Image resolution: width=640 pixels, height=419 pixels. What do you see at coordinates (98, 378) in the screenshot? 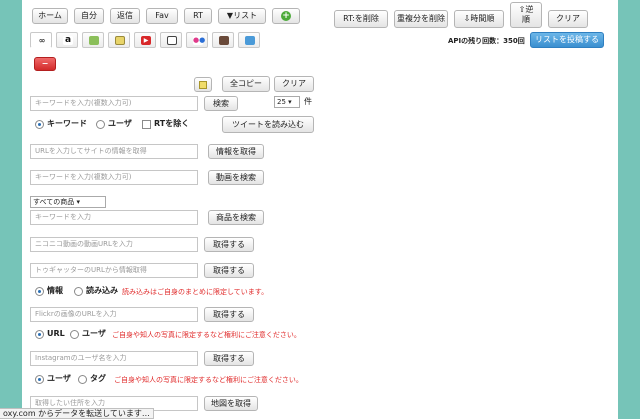
I see `instagram-tag-label: タグ` at bounding box center [98, 378].